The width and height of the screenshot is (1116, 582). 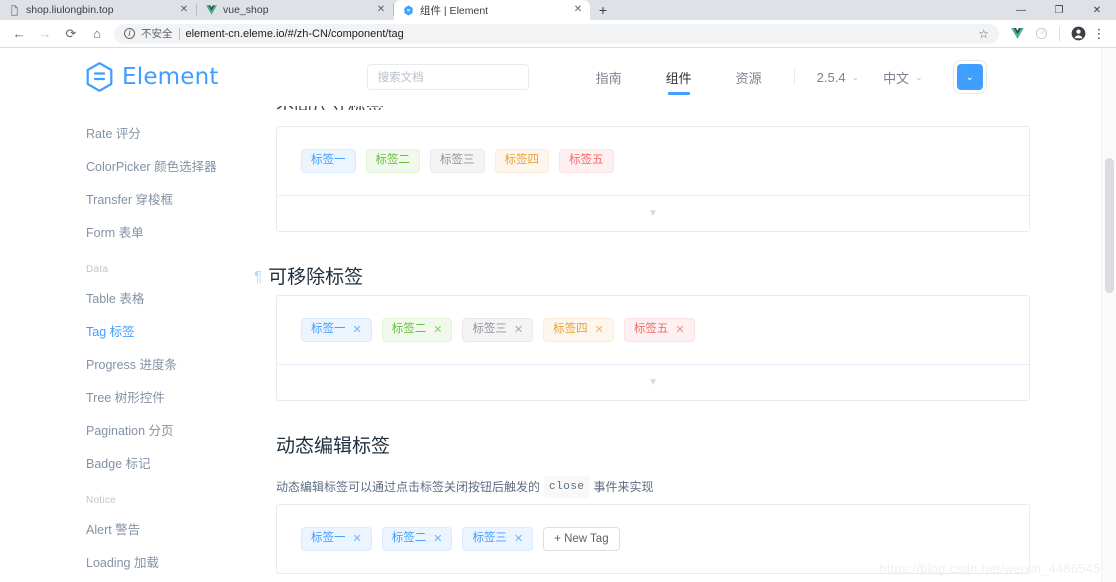 What do you see at coordinates (45, 34) in the screenshot?
I see `forward-button: →` at bounding box center [45, 34].